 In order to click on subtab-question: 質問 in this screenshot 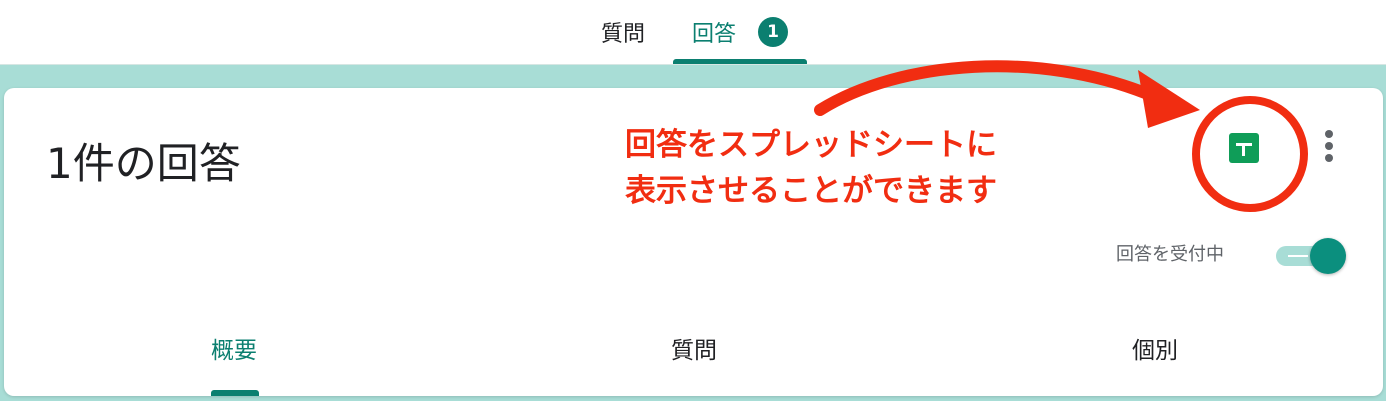, I will do `click(694, 348)`.